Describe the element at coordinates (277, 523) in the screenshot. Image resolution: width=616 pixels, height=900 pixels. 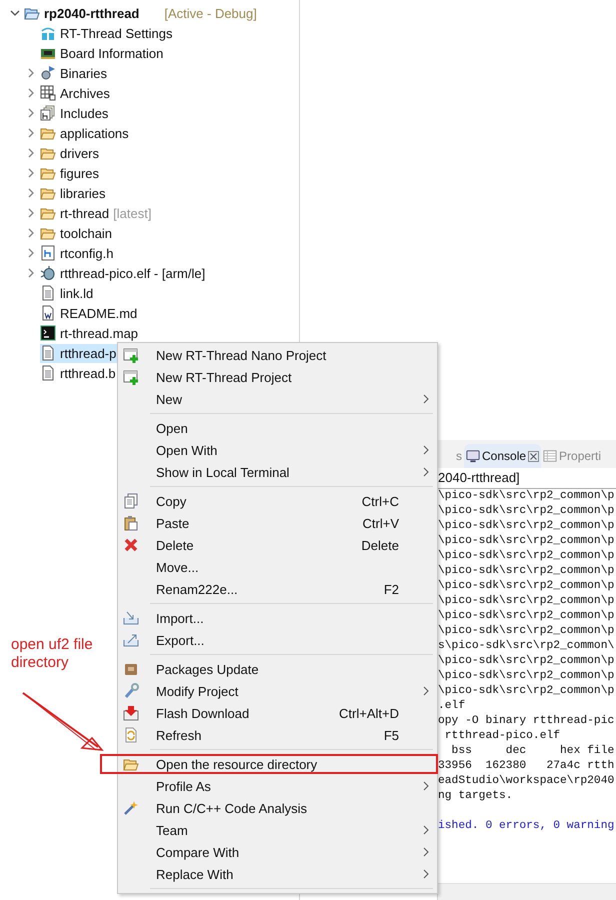
I see `menu-item: Paste Ctrl+V` at that location.